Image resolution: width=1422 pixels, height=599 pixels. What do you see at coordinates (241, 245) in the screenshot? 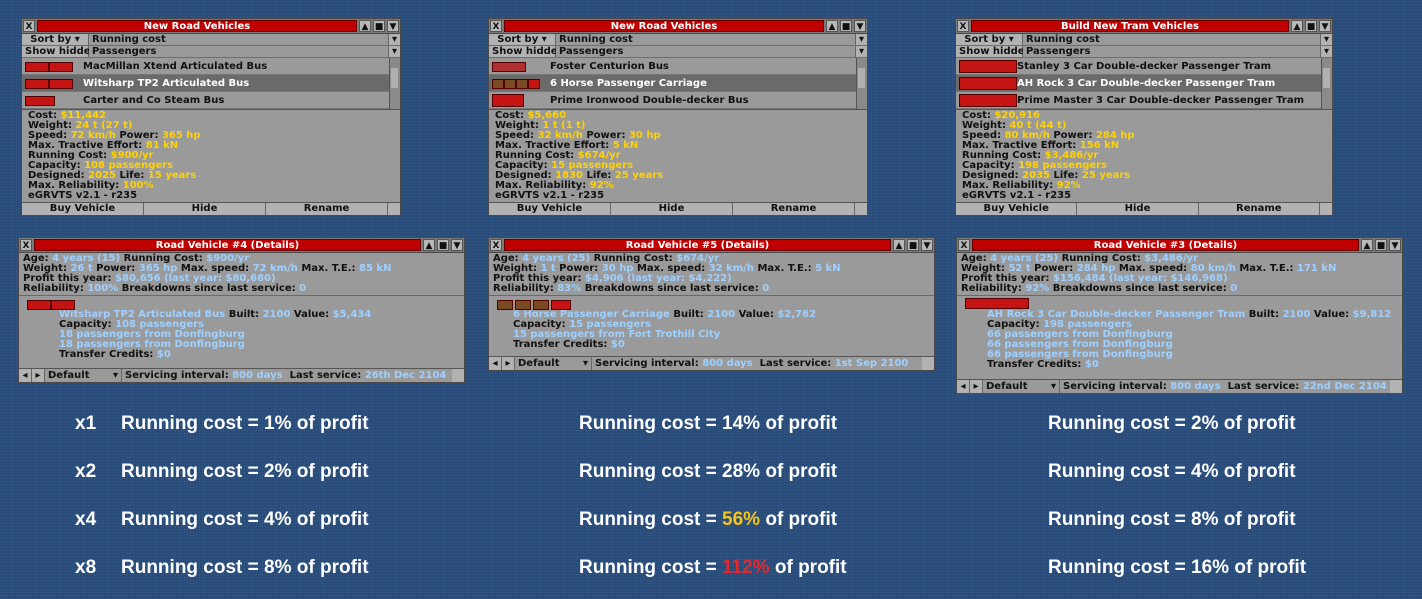
I see `title-bar: X Road Vehicle #4 (Details) ▲ ■ ▼` at bounding box center [241, 245].